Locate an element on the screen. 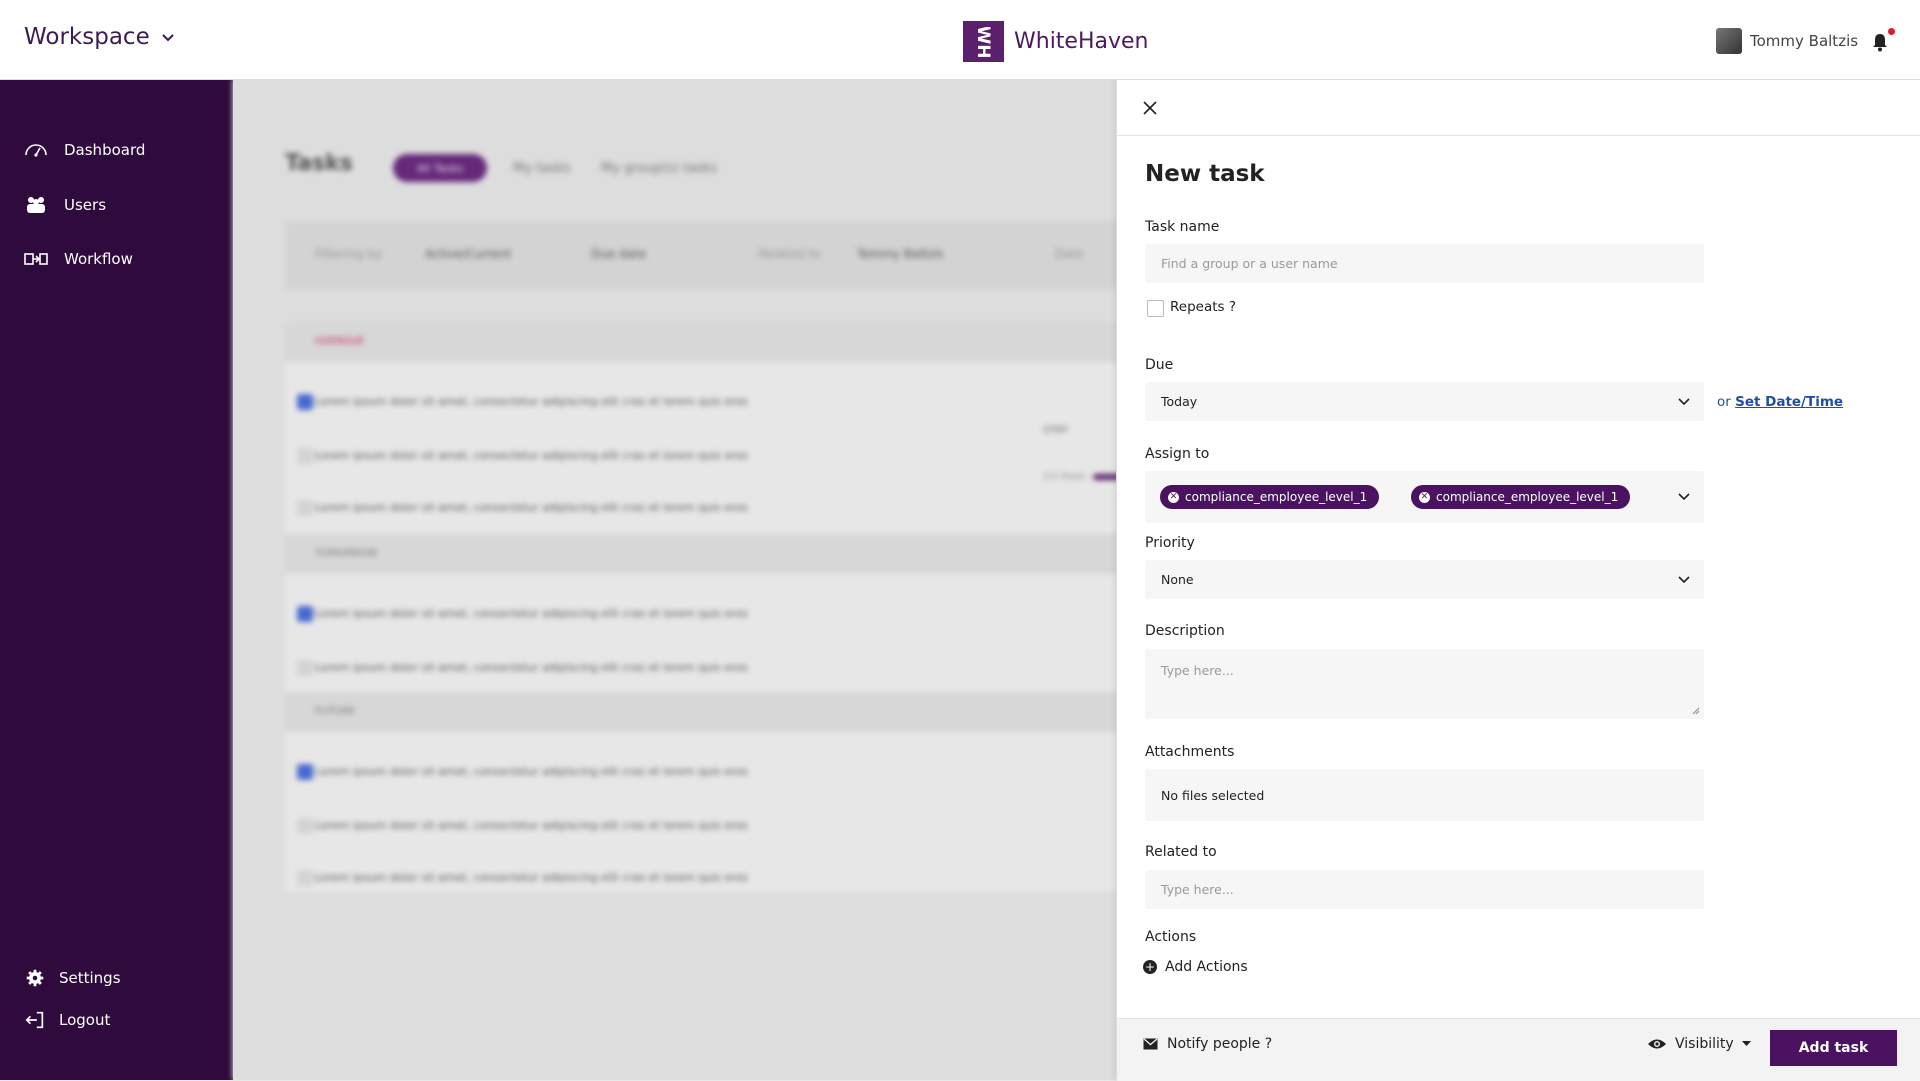  wh-logo-icon: WH is located at coordinates (983, 42).